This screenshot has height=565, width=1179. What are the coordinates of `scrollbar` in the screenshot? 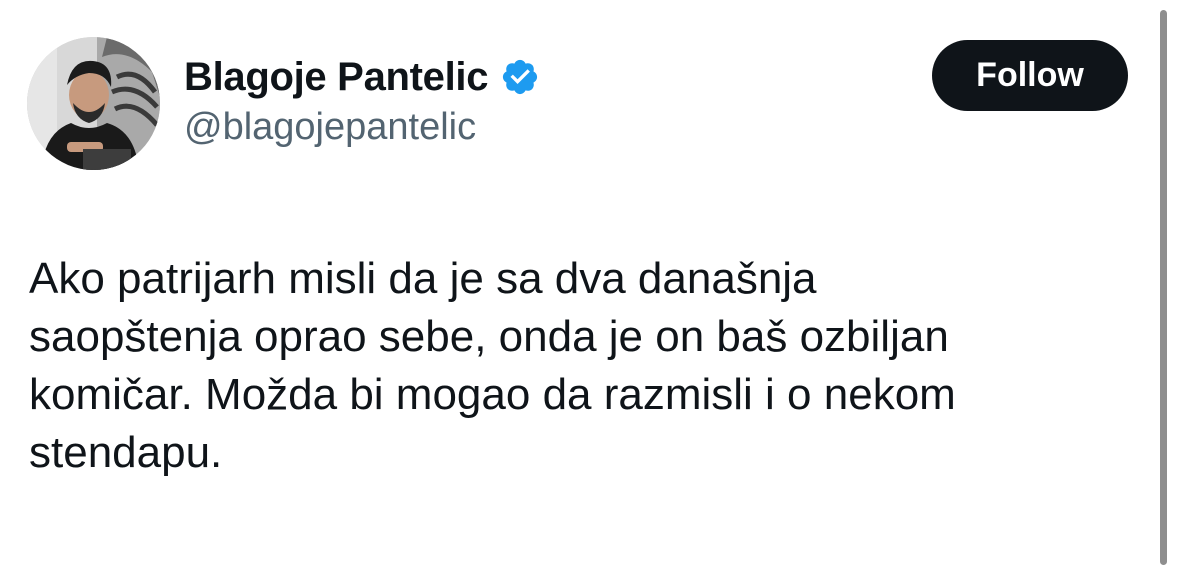 It's located at (1163, 287).